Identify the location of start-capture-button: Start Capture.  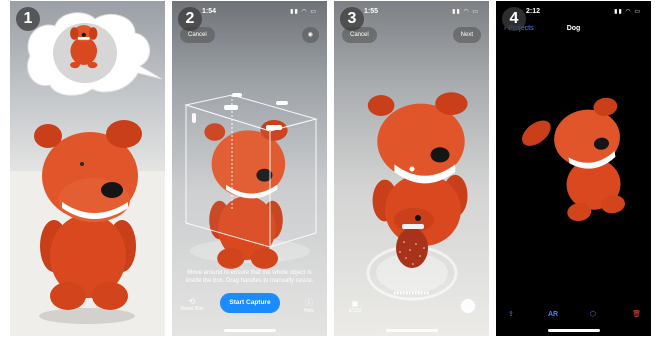
(250, 303).